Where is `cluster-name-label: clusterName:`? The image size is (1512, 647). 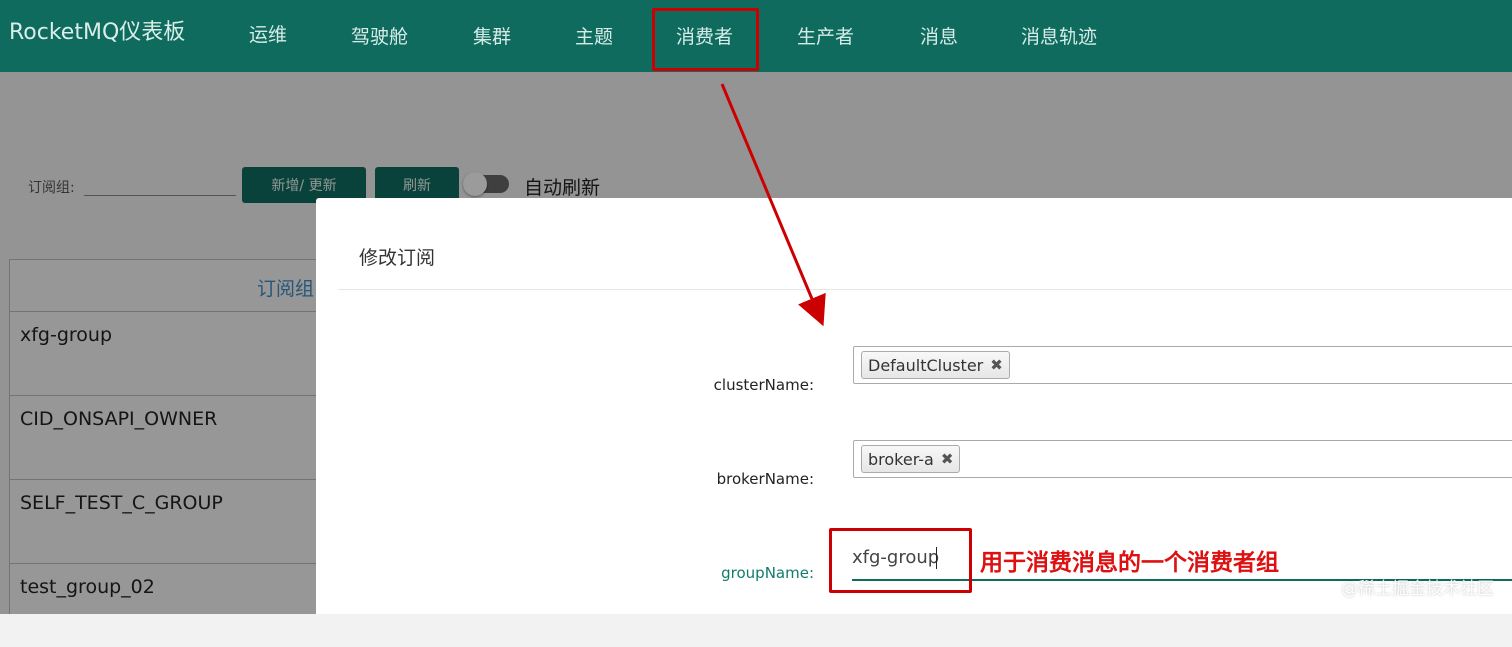
cluster-name-label: clusterName: is located at coordinates (763, 385).